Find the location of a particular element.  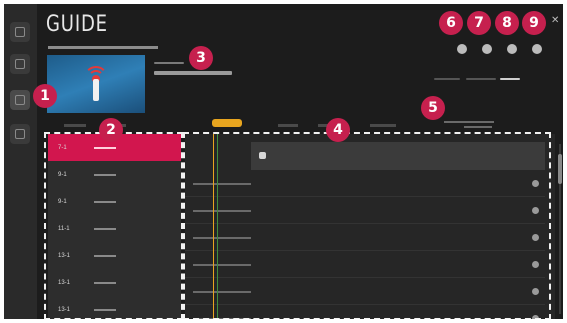

channel-preview is located at coordinates (96, 84).